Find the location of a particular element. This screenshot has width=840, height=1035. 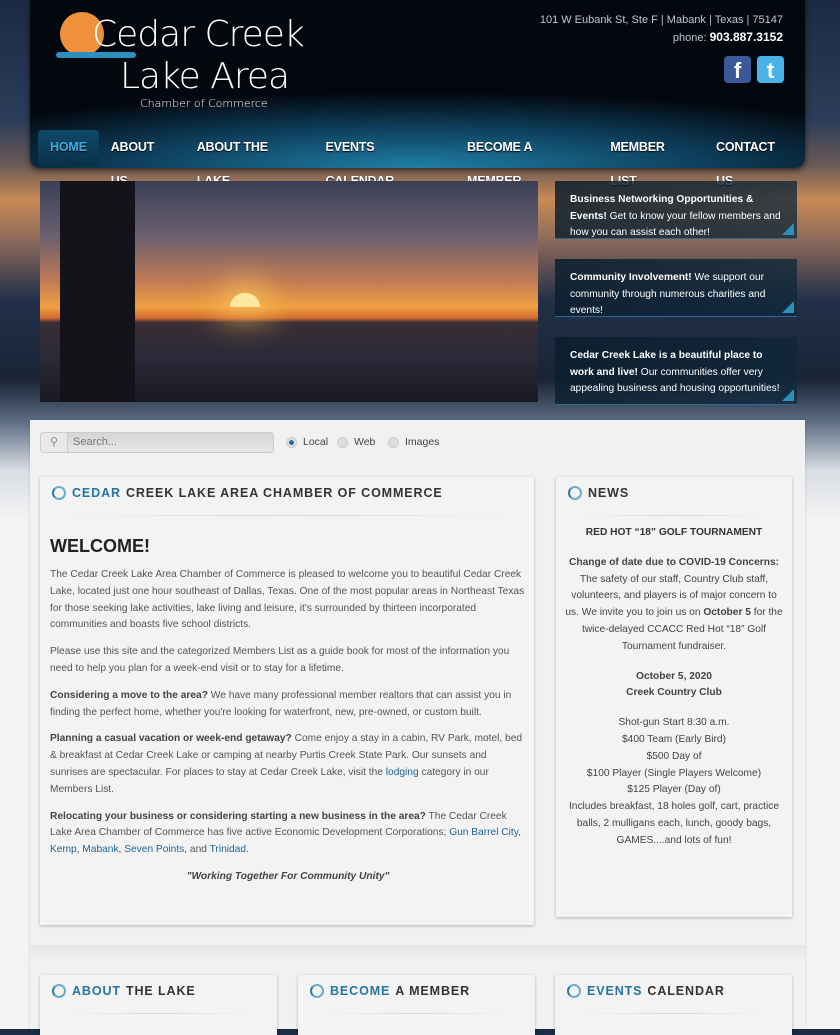

phone-number: 903.887.3152 is located at coordinates (746, 37).